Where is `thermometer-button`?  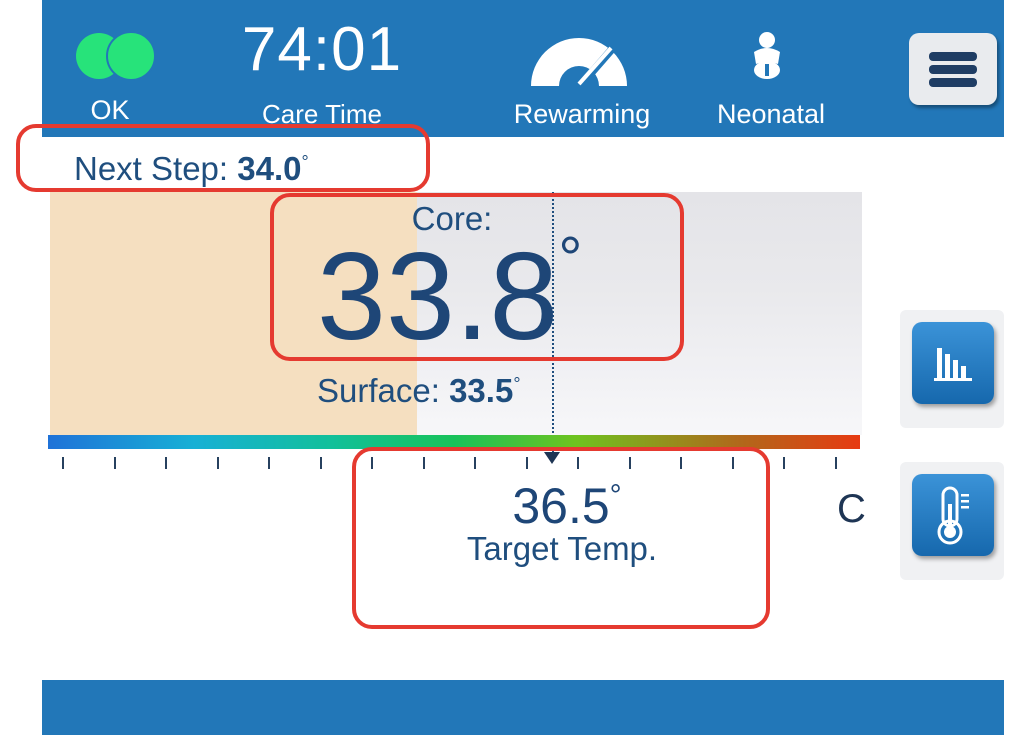
thermometer-button is located at coordinates (953, 515).